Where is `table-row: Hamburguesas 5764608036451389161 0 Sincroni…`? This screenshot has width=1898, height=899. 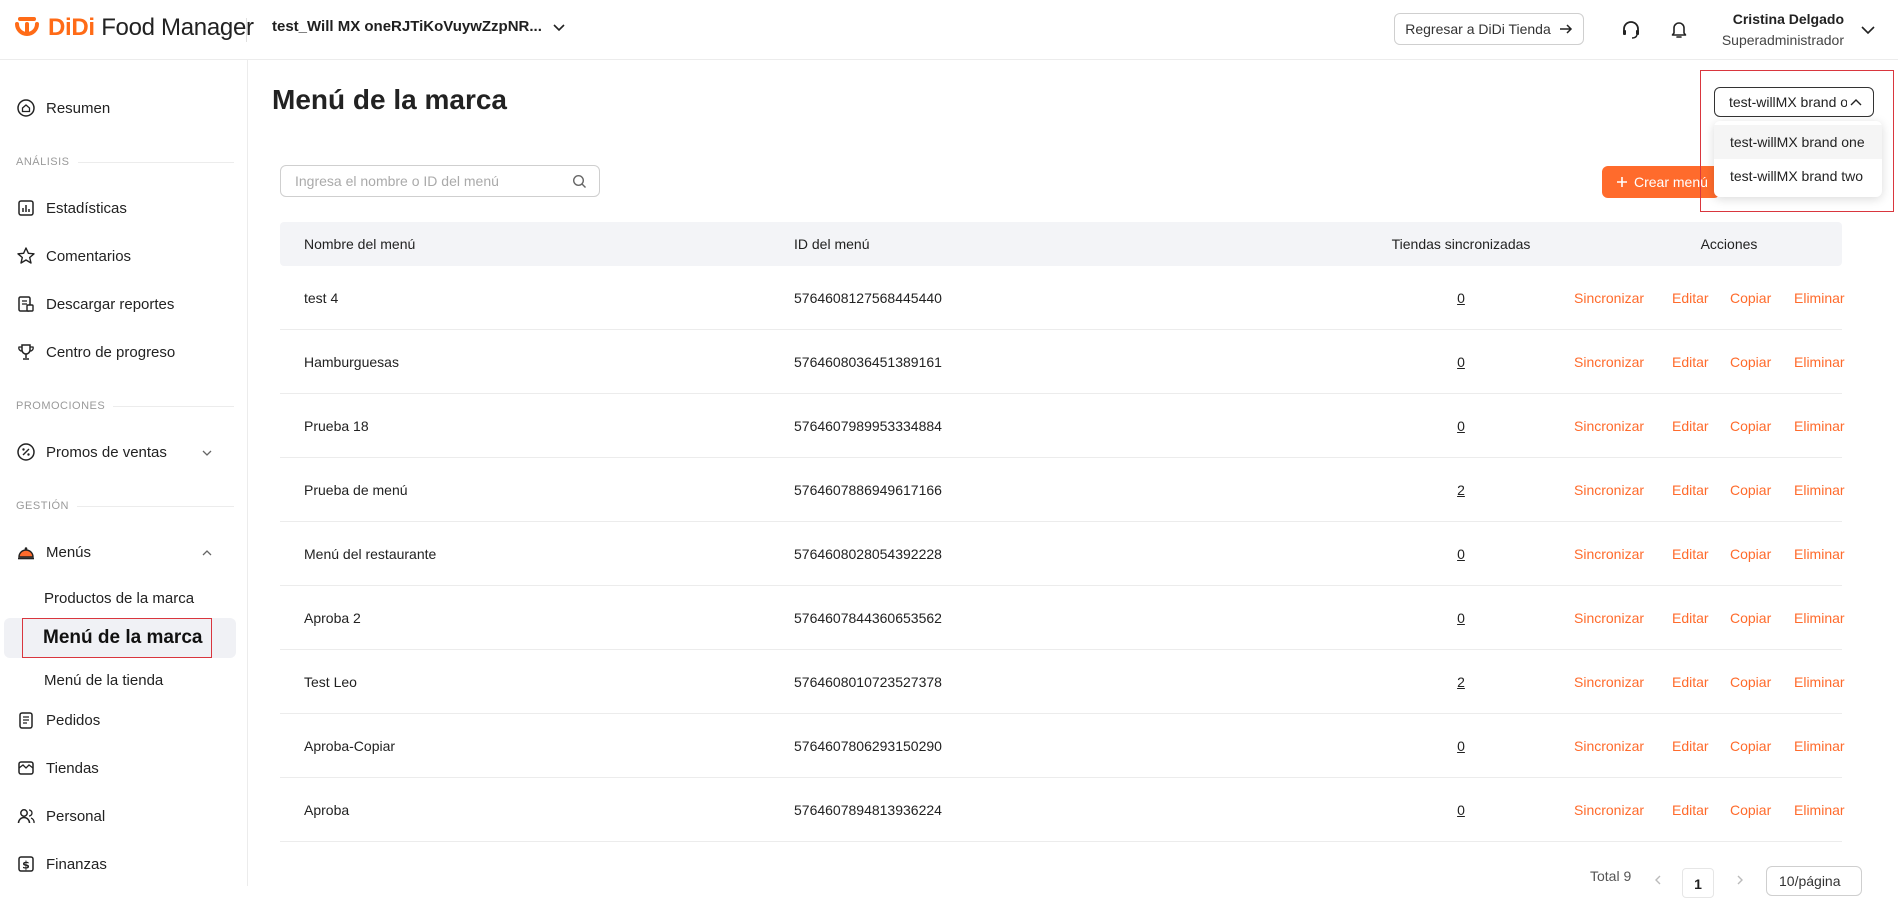
table-row: Hamburguesas 5764608036451389161 0 Sincroni… is located at coordinates (1062, 362).